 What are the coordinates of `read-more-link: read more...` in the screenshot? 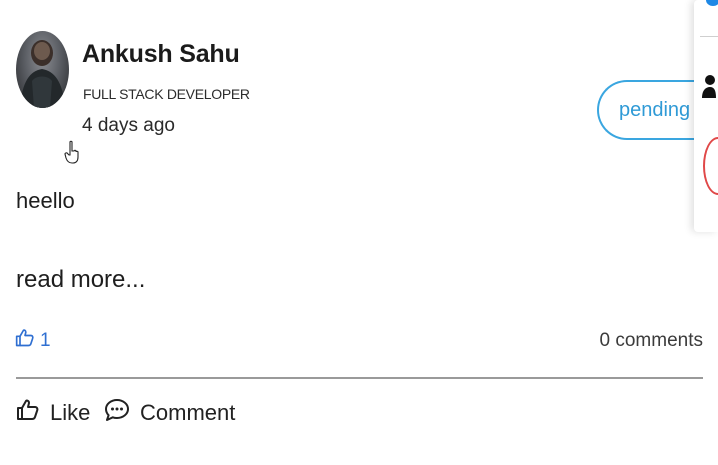 It's located at (80, 280).